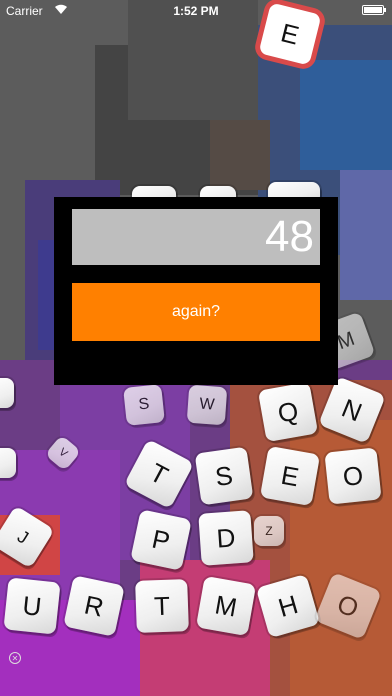  Describe the element at coordinates (289, 236) in the screenshot. I see `score-value: 48` at that location.